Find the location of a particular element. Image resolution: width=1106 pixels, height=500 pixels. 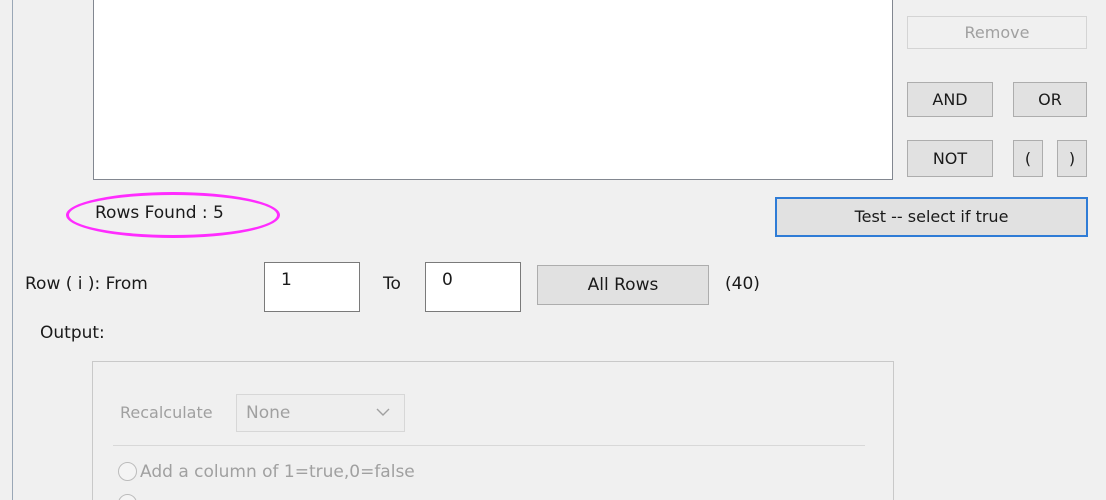

remove-button: Remove is located at coordinates (997, 32).